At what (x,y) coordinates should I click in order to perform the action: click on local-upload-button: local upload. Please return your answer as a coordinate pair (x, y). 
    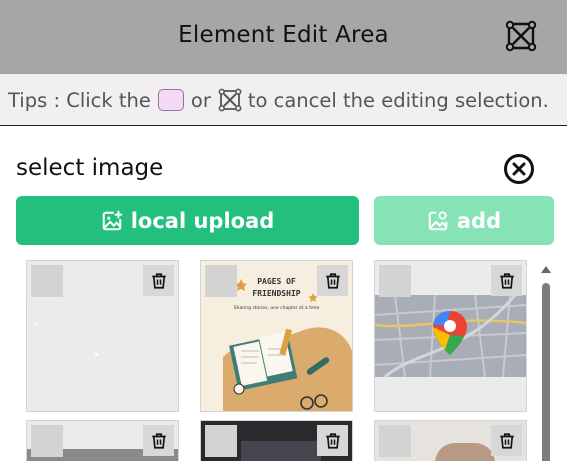
    Looking at the image, I should click on (187, 220).